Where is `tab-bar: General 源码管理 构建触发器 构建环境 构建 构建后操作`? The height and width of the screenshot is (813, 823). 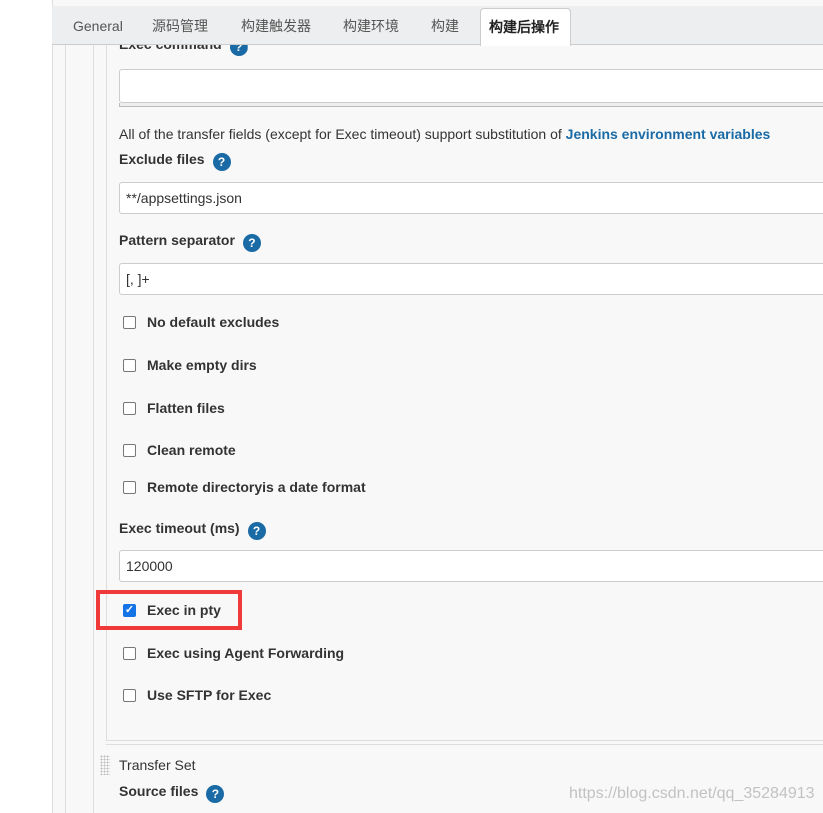 tab-bar: General 源码管理 构建触发器 构建环境 构建 构建后操作 is located at coordinates (437, 26).